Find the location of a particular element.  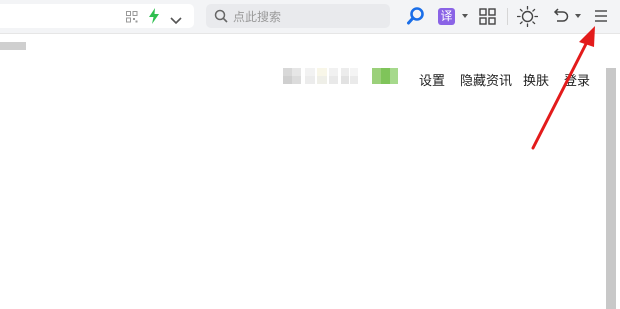

annotation-arrow is located at coordinates (563, 88).